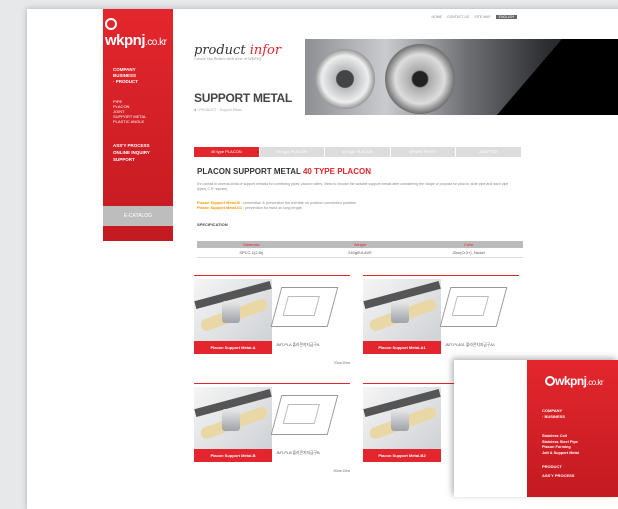 The image size is (618, 509). What do you see at coordinates (558, 475) in the screenshot?
I see `overlay-item-assy: ASS'Y PROCESS` at bounding box center [558, 475].